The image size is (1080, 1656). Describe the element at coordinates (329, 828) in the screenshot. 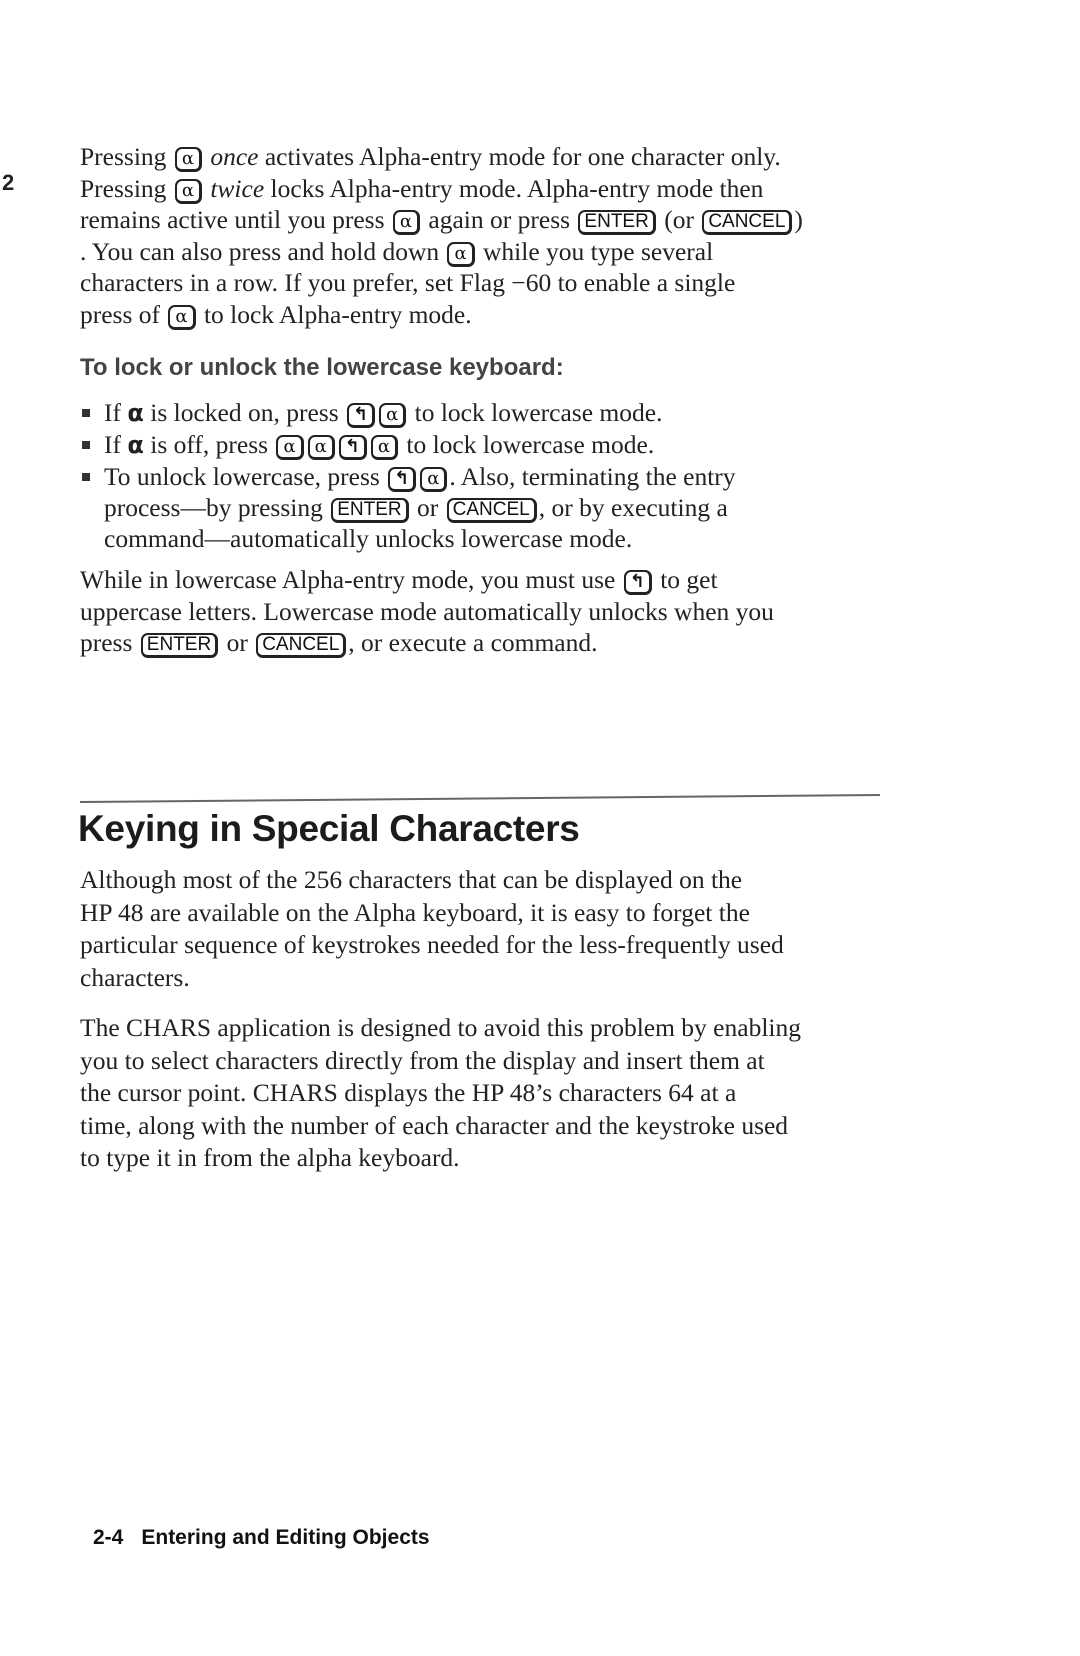

I see `section-title: Keying in Special Characters` at that location.